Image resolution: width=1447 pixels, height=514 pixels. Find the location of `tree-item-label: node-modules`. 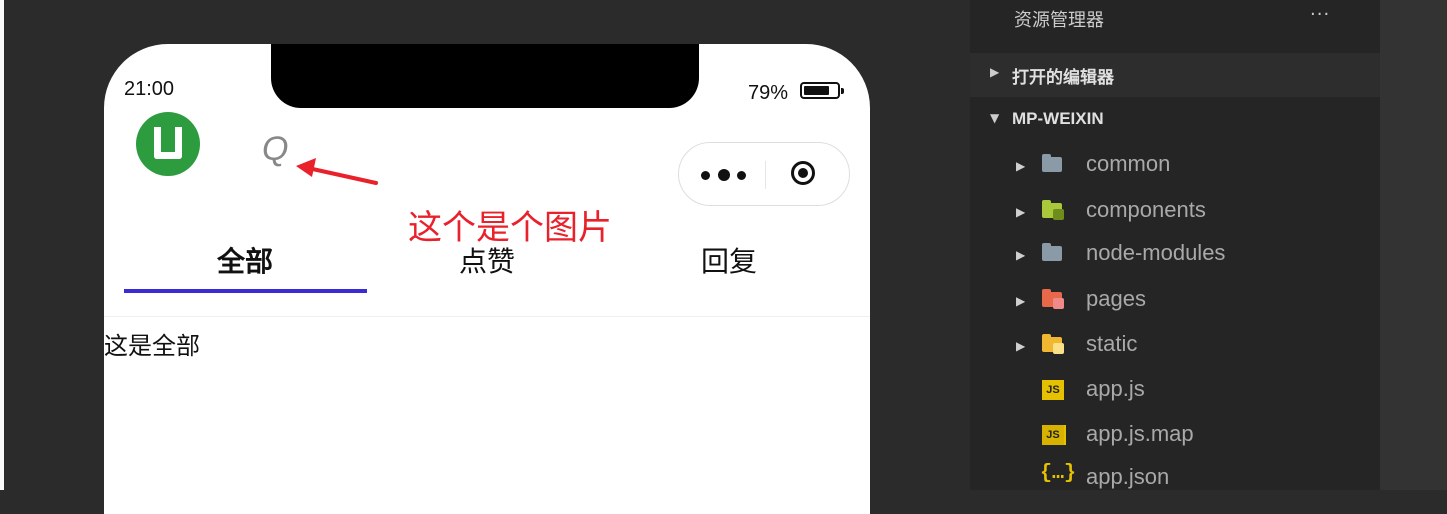

tree-item-label: node-modules is located at coordinates (1156, 252).